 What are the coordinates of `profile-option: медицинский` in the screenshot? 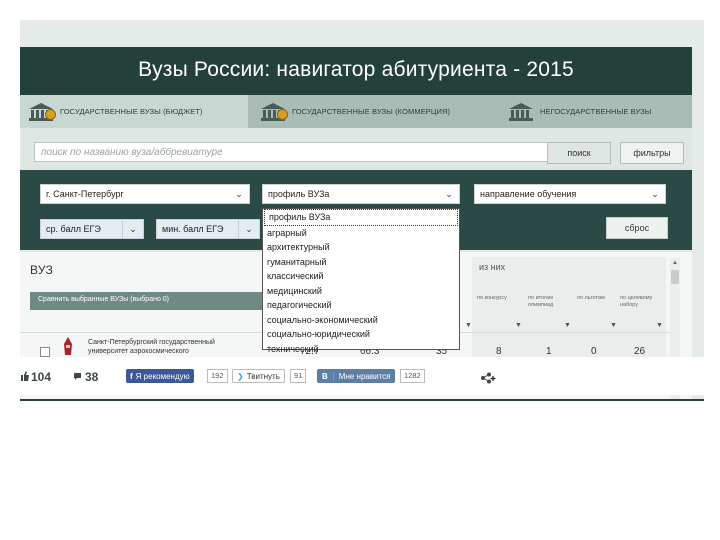 It's located at (361, 291).